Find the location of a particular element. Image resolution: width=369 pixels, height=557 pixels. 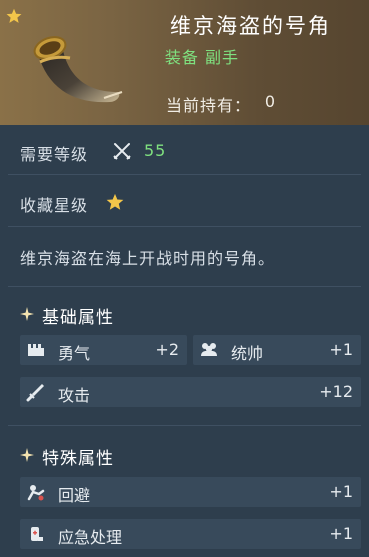

stat-name: 攻击 is located at coordinates (74, 395).